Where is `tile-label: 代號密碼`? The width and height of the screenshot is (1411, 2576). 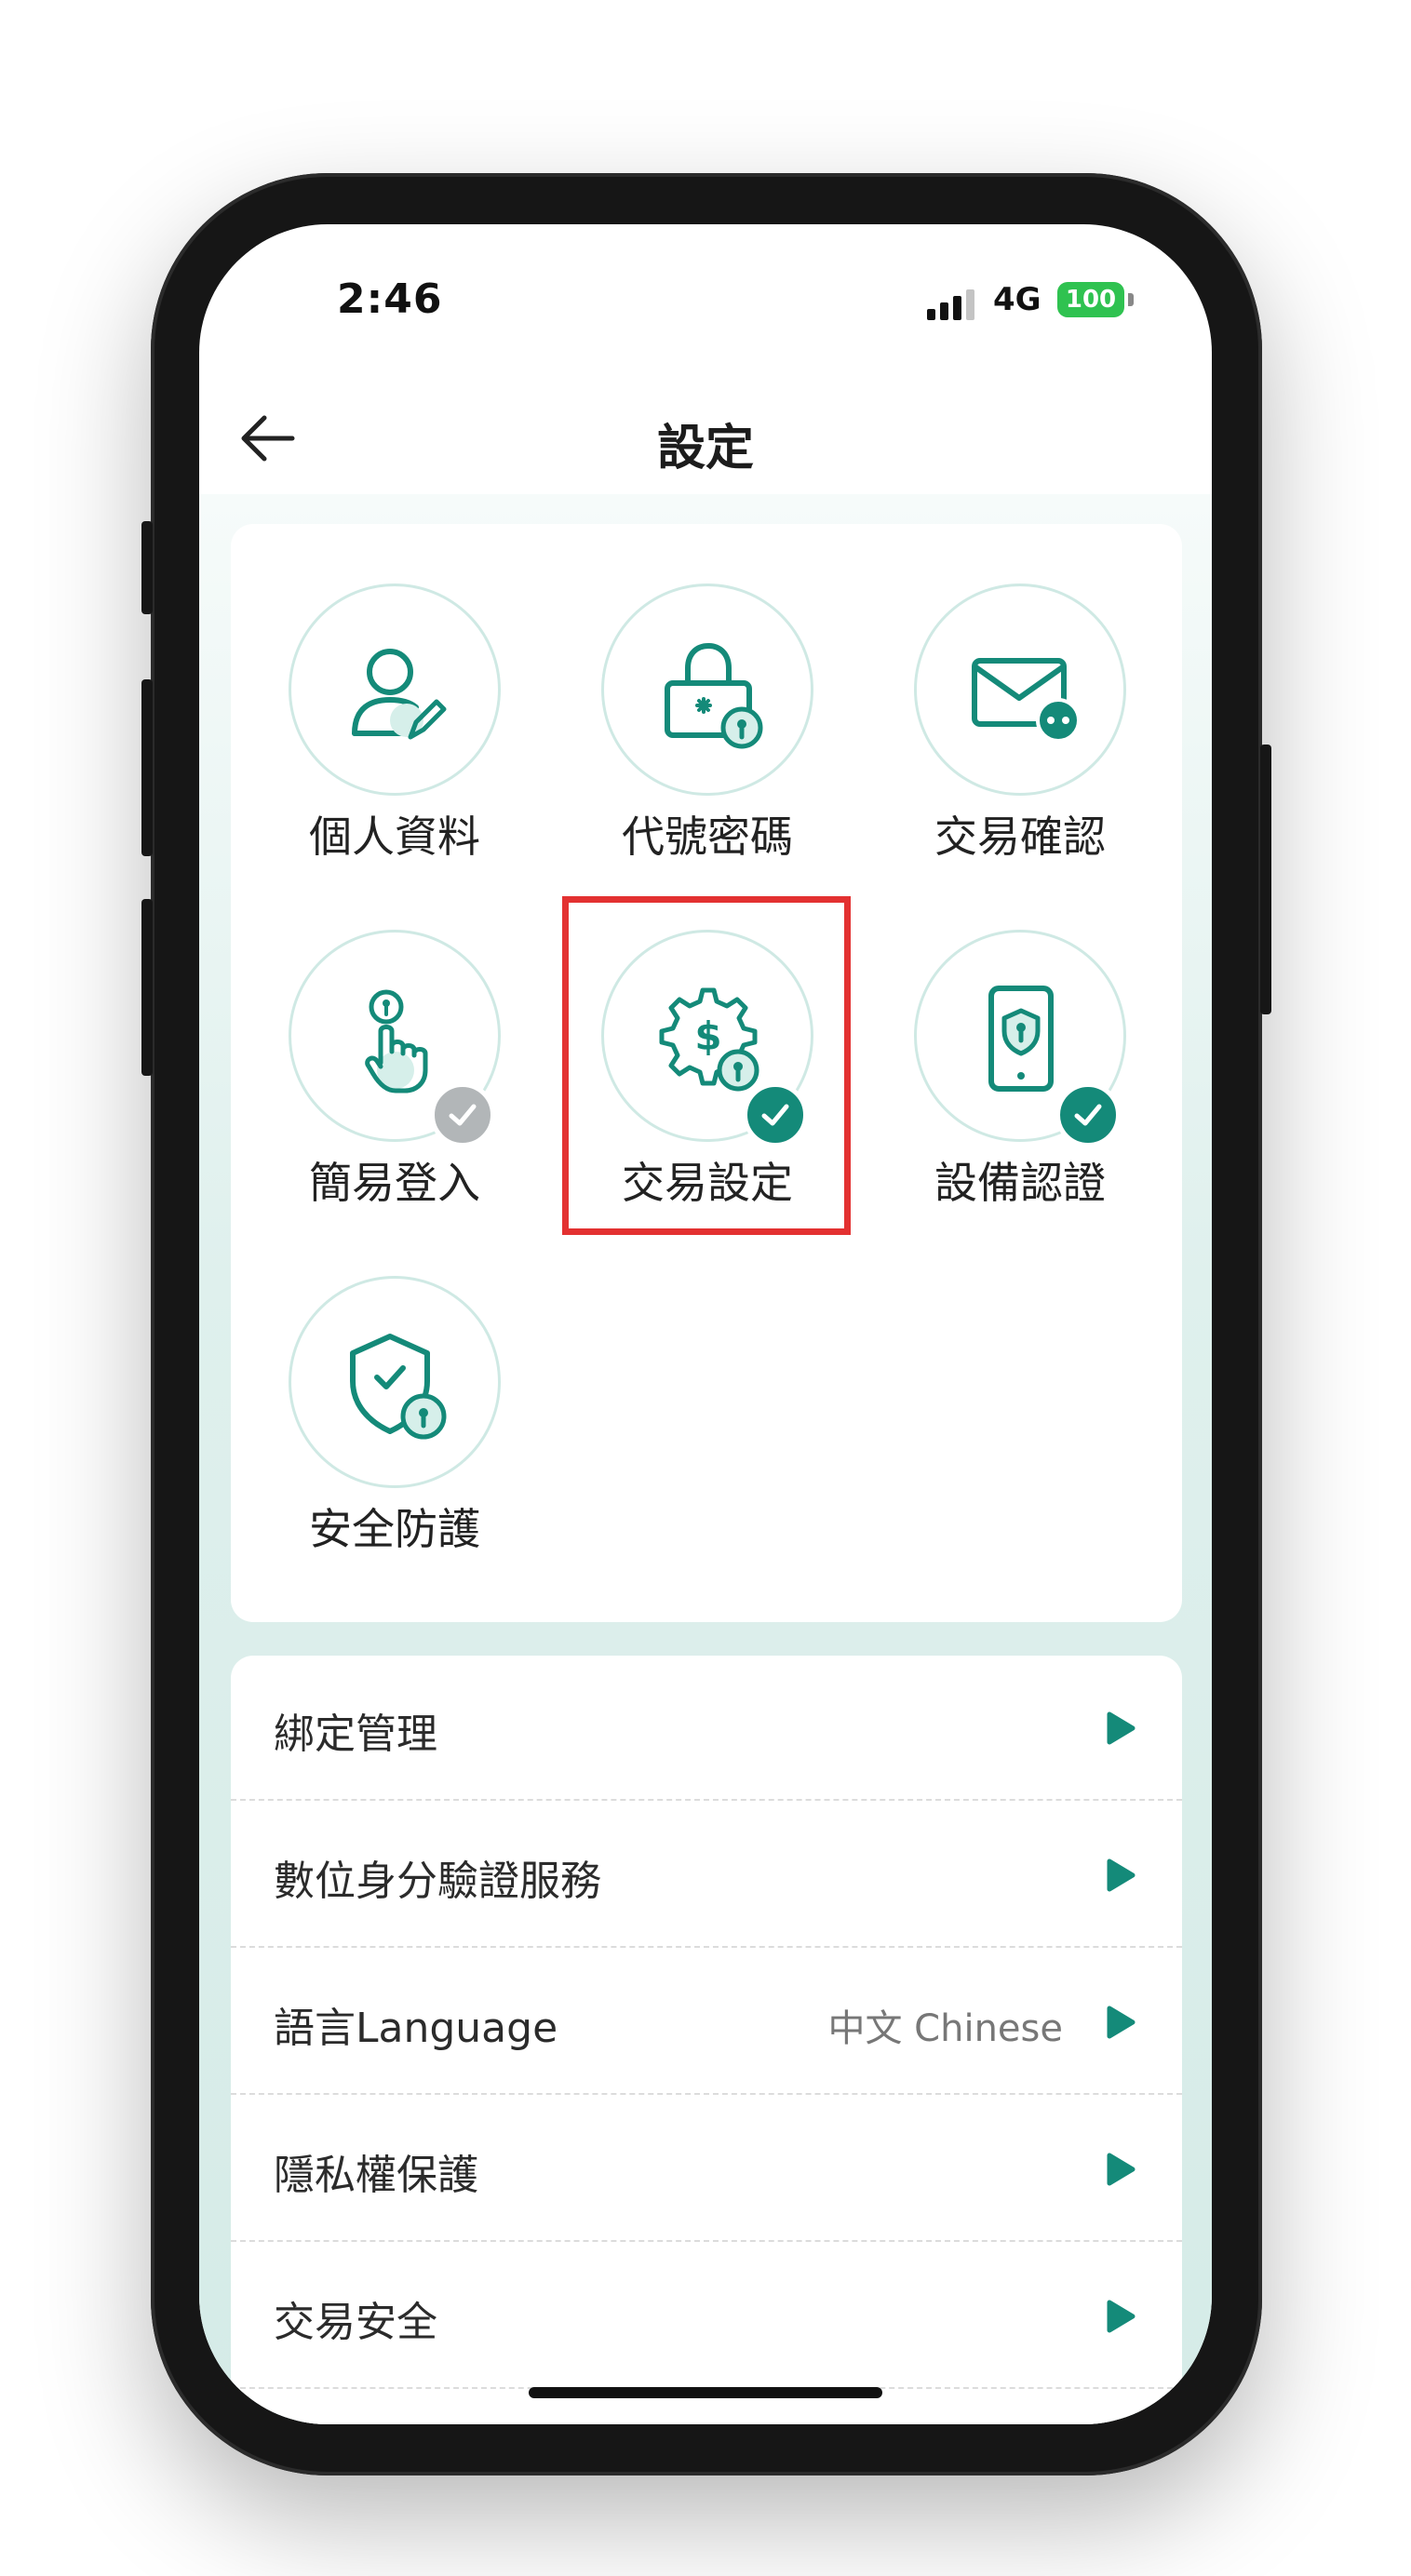
tile-label: 代號密碼 is located at coordinates (707, 837).